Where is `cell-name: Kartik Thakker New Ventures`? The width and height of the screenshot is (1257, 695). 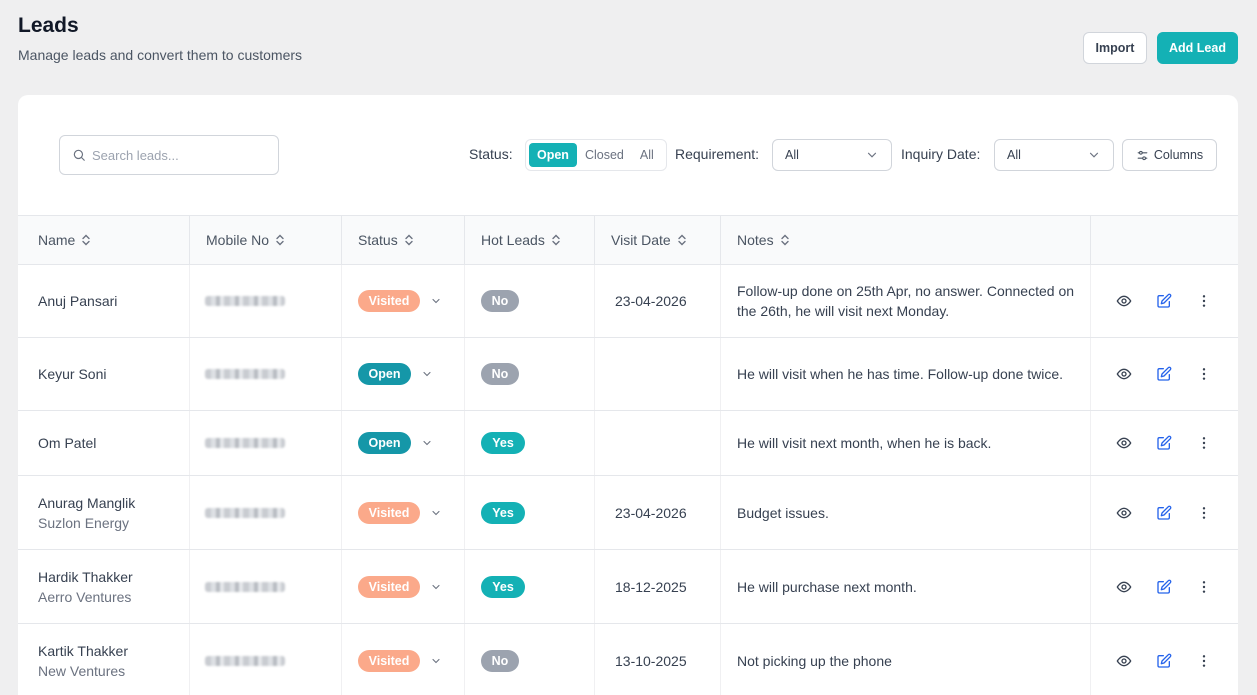
cell-name: Kartik Thakker New Ventures is located at coordinates (104, 659).